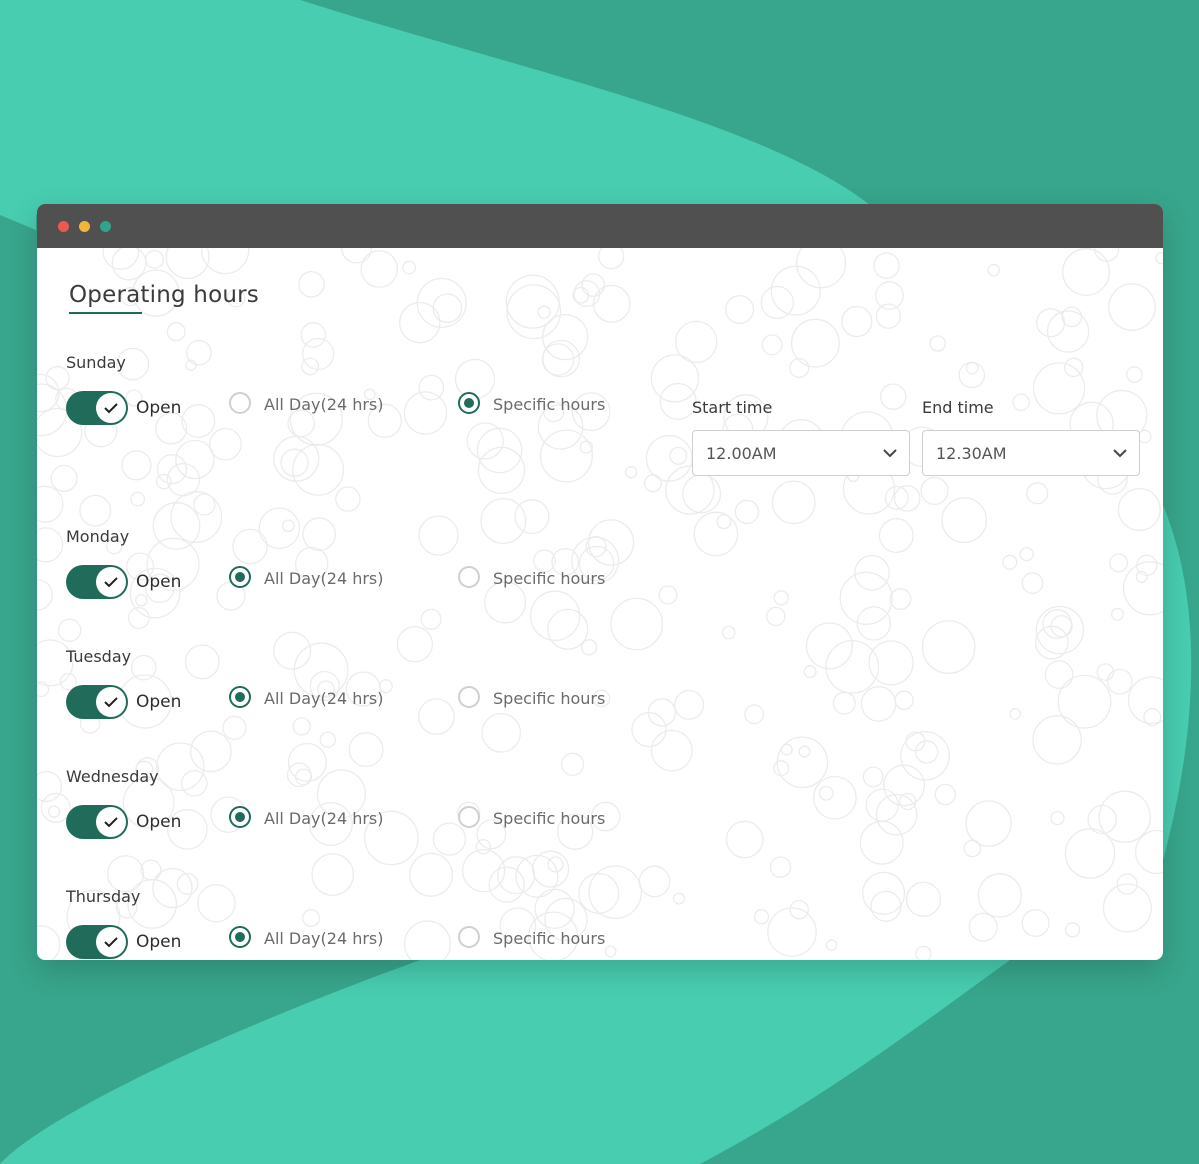 The height and width of the screenshot is (1164, 1199). I want to click on close-dot, so click(63, 226).